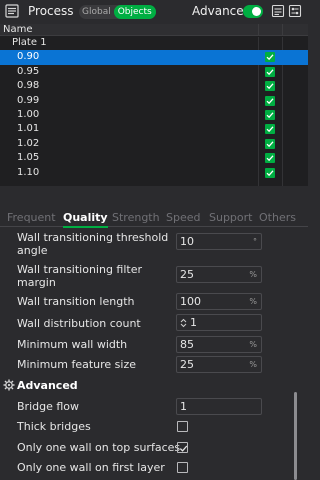 The height and width of the screenshot is (480, 320). What do you see at coordinates (28, 172) in the screenshot?
I see `object-name: 1.10` at bounding box center [28, 172].